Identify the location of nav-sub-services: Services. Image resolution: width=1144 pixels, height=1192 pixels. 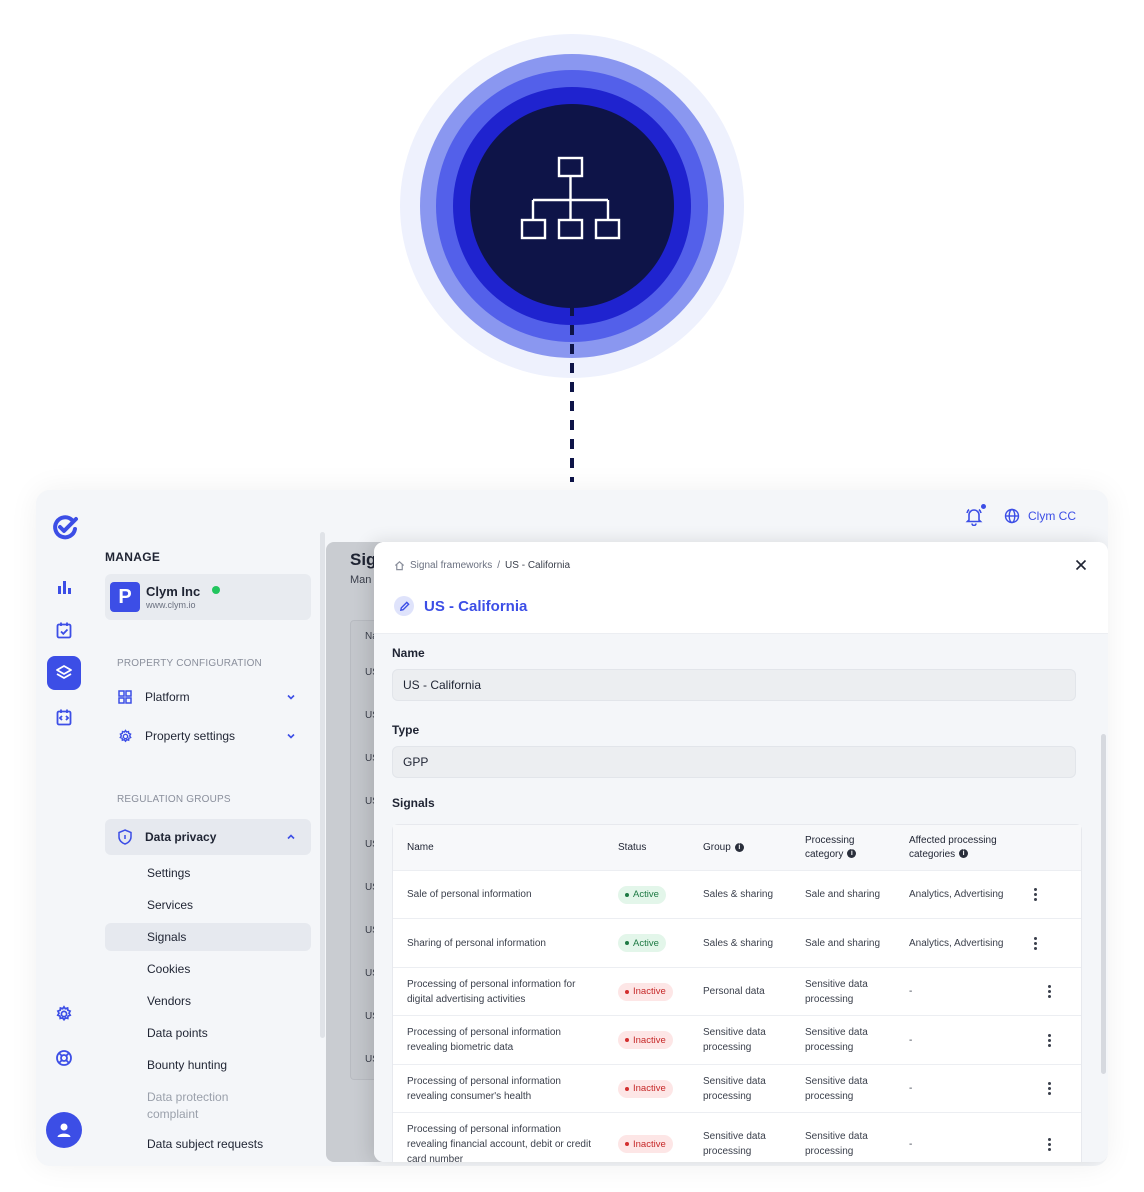
(208, 905).